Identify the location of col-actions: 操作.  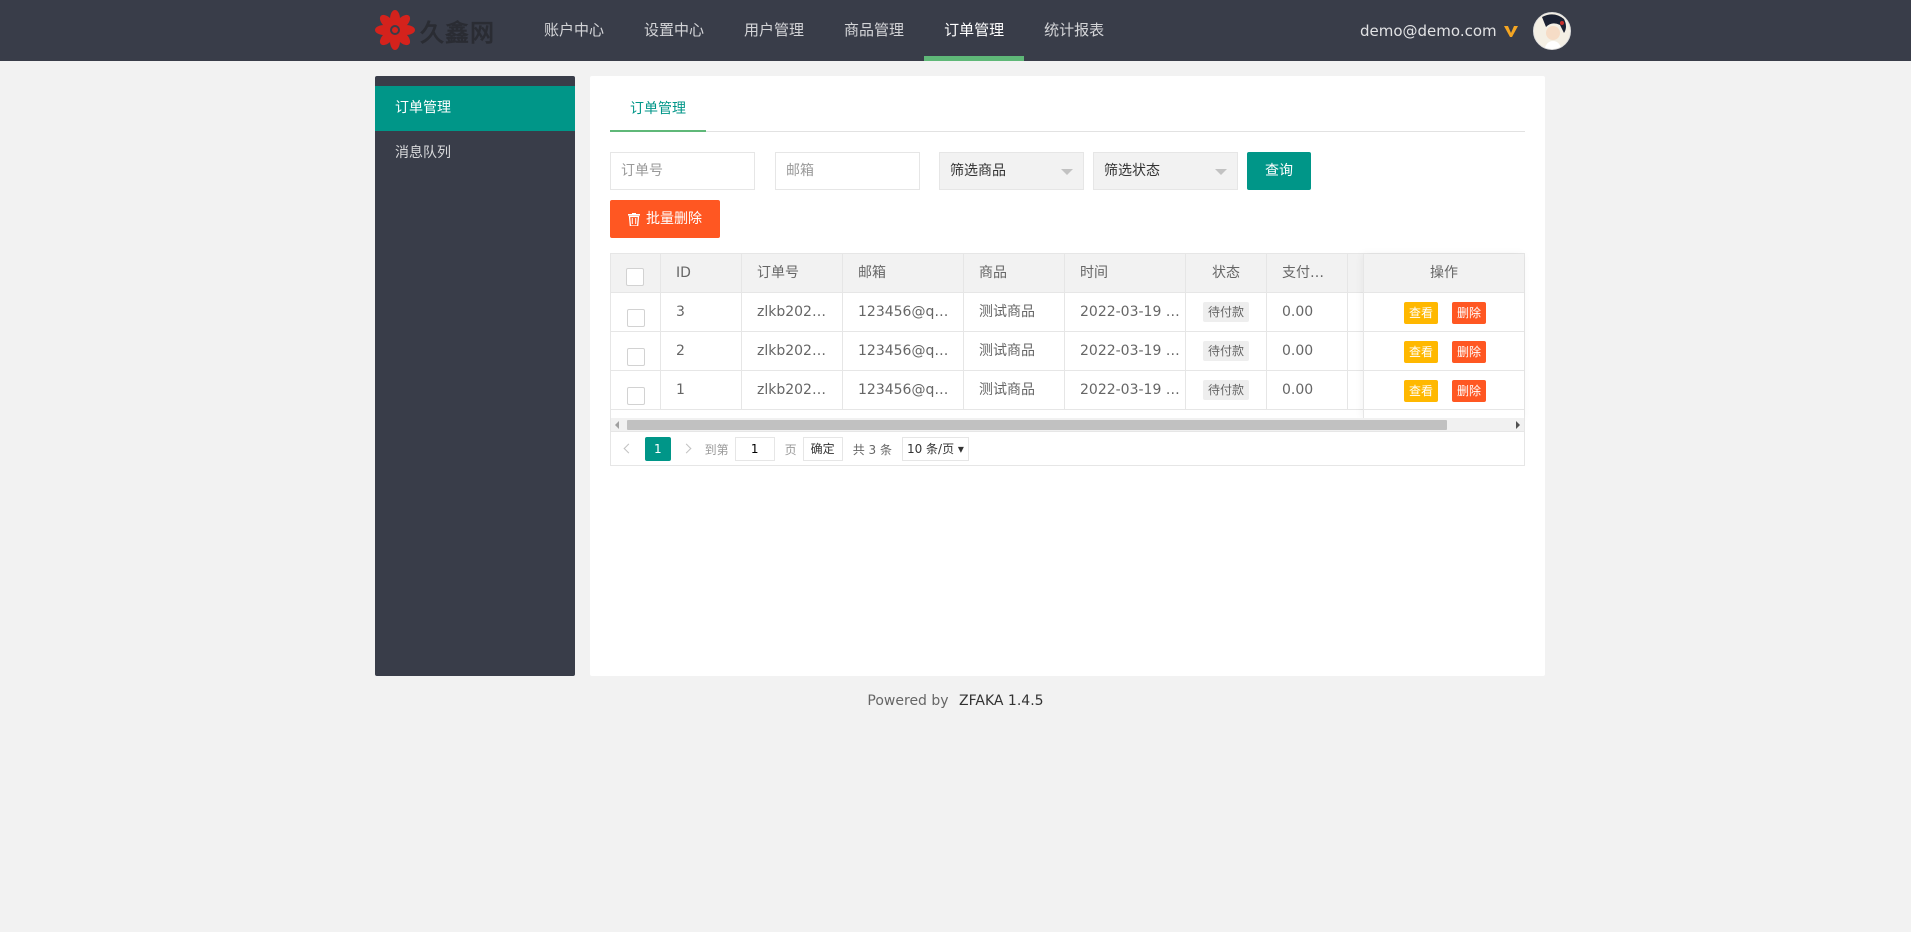
(1444, 273).